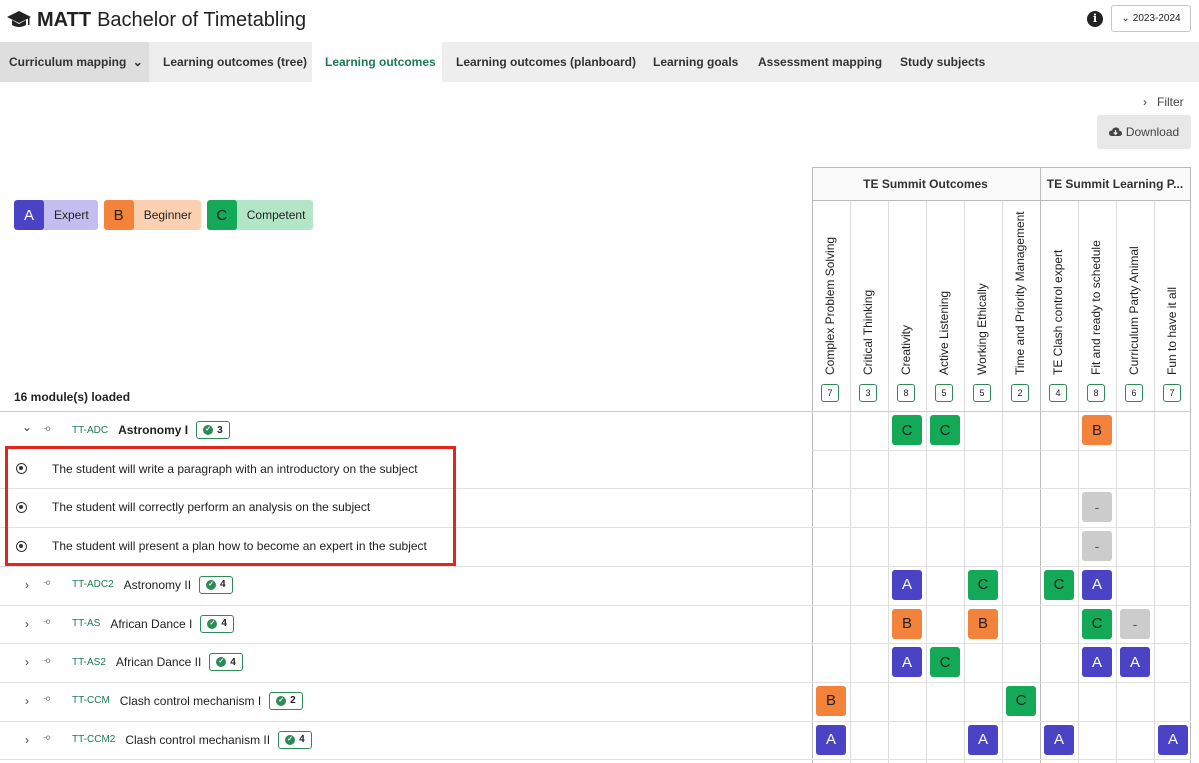  Describe the element at coordinates (815, 62) in the screenshot. I see `tab-assessment-mapping: Assessment mapping` at that location.